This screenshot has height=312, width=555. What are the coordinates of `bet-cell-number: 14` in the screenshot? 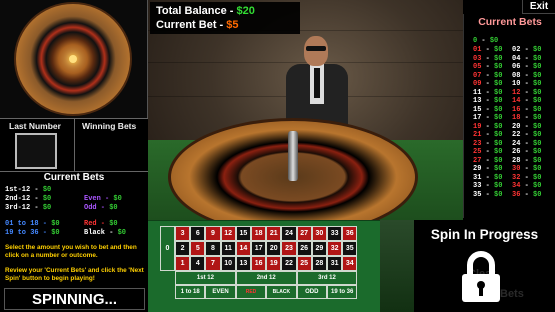 It's located at (243, 248).